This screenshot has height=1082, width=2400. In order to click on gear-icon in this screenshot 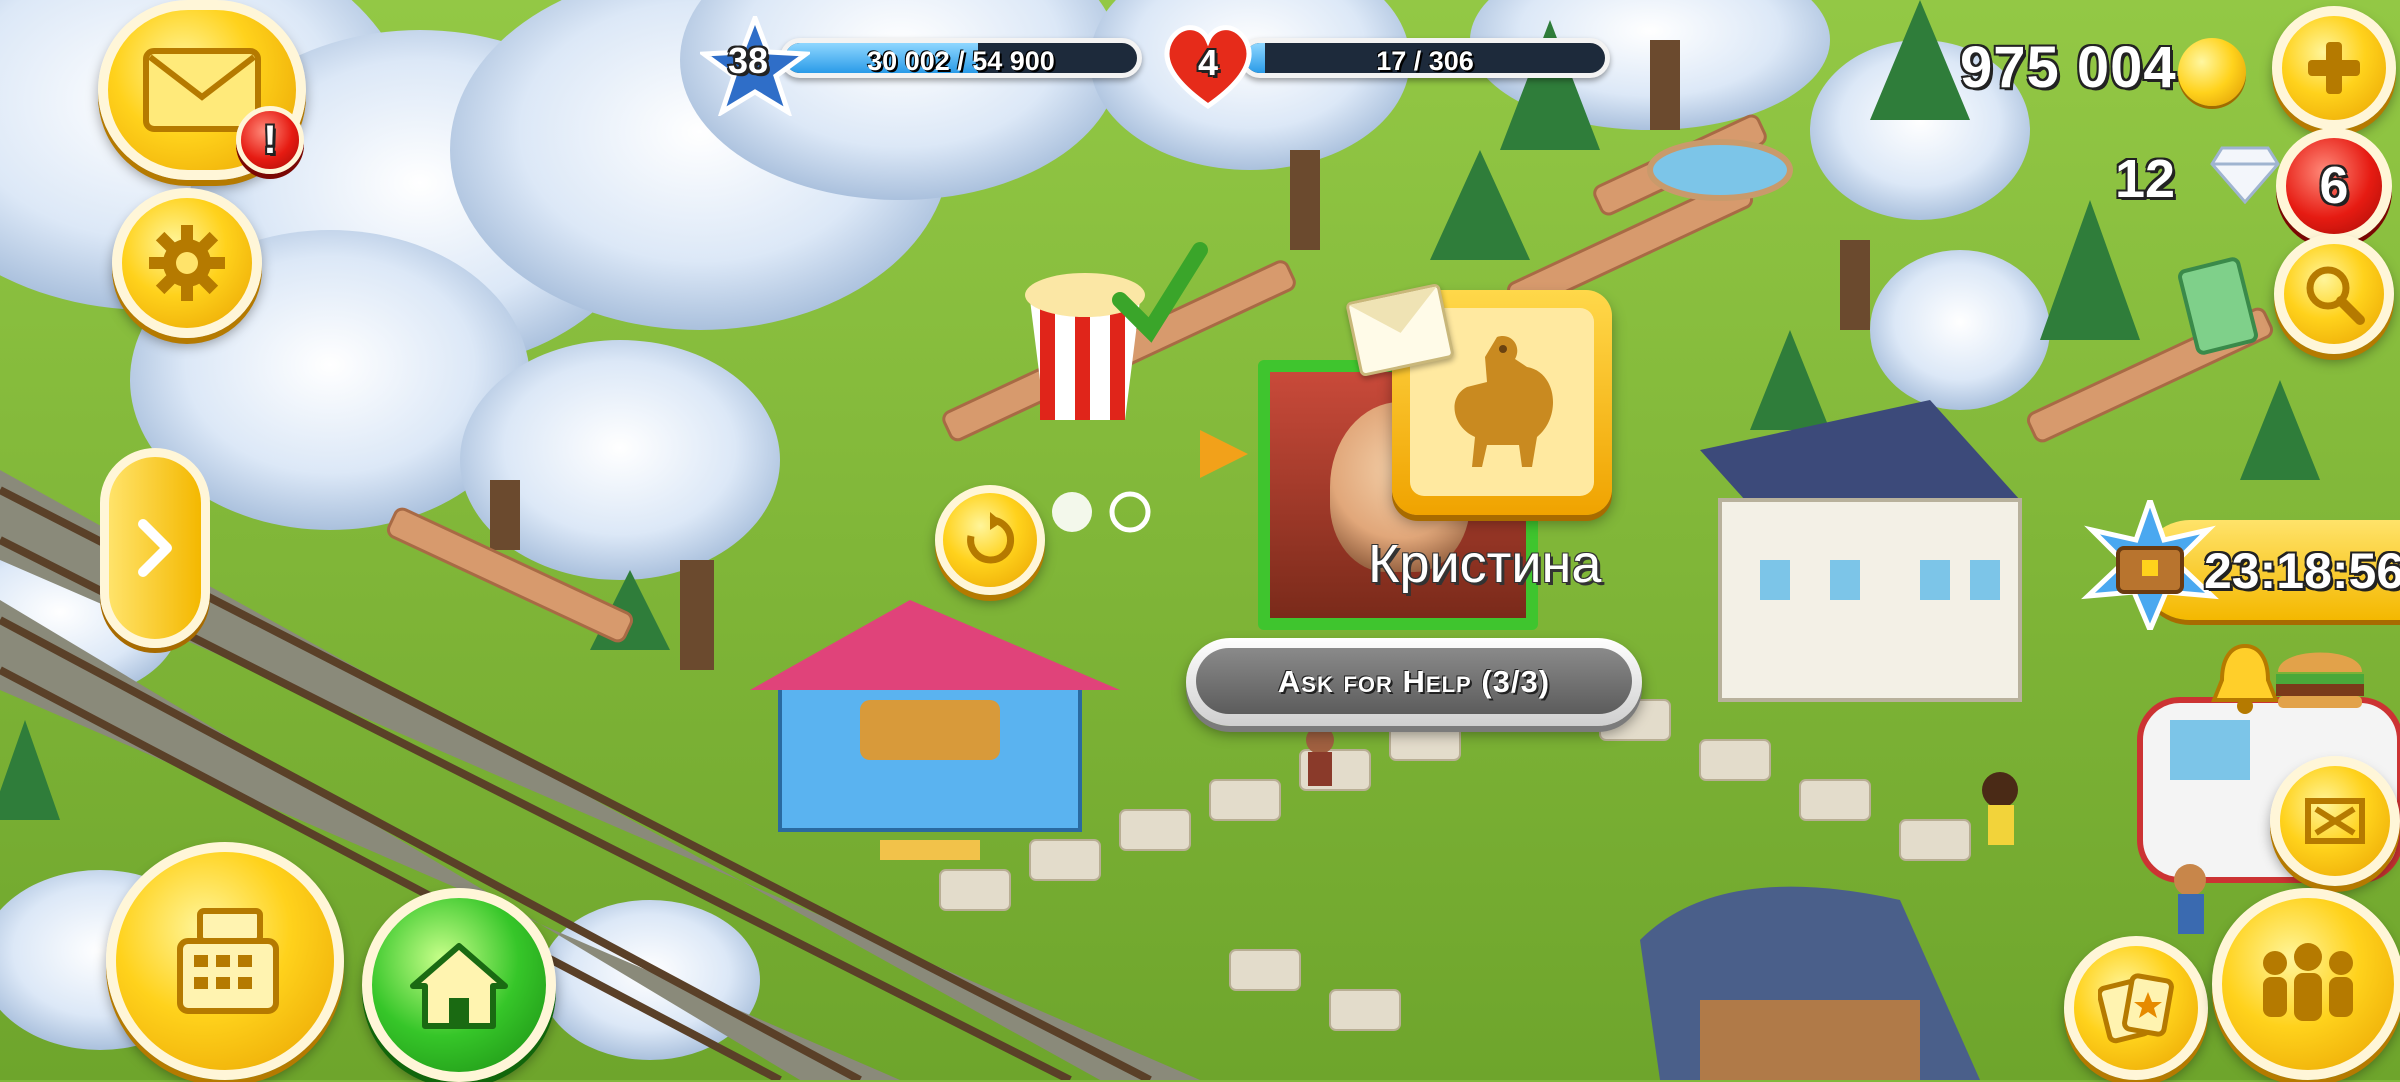, I will do `click(187, 263)`.